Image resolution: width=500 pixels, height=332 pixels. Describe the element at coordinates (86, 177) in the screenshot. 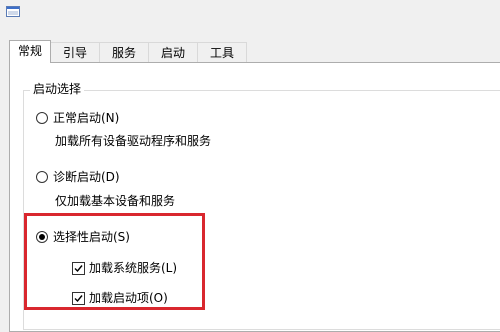

I see `diagnostic-startup-label: 诊断启动(D)` at that location.